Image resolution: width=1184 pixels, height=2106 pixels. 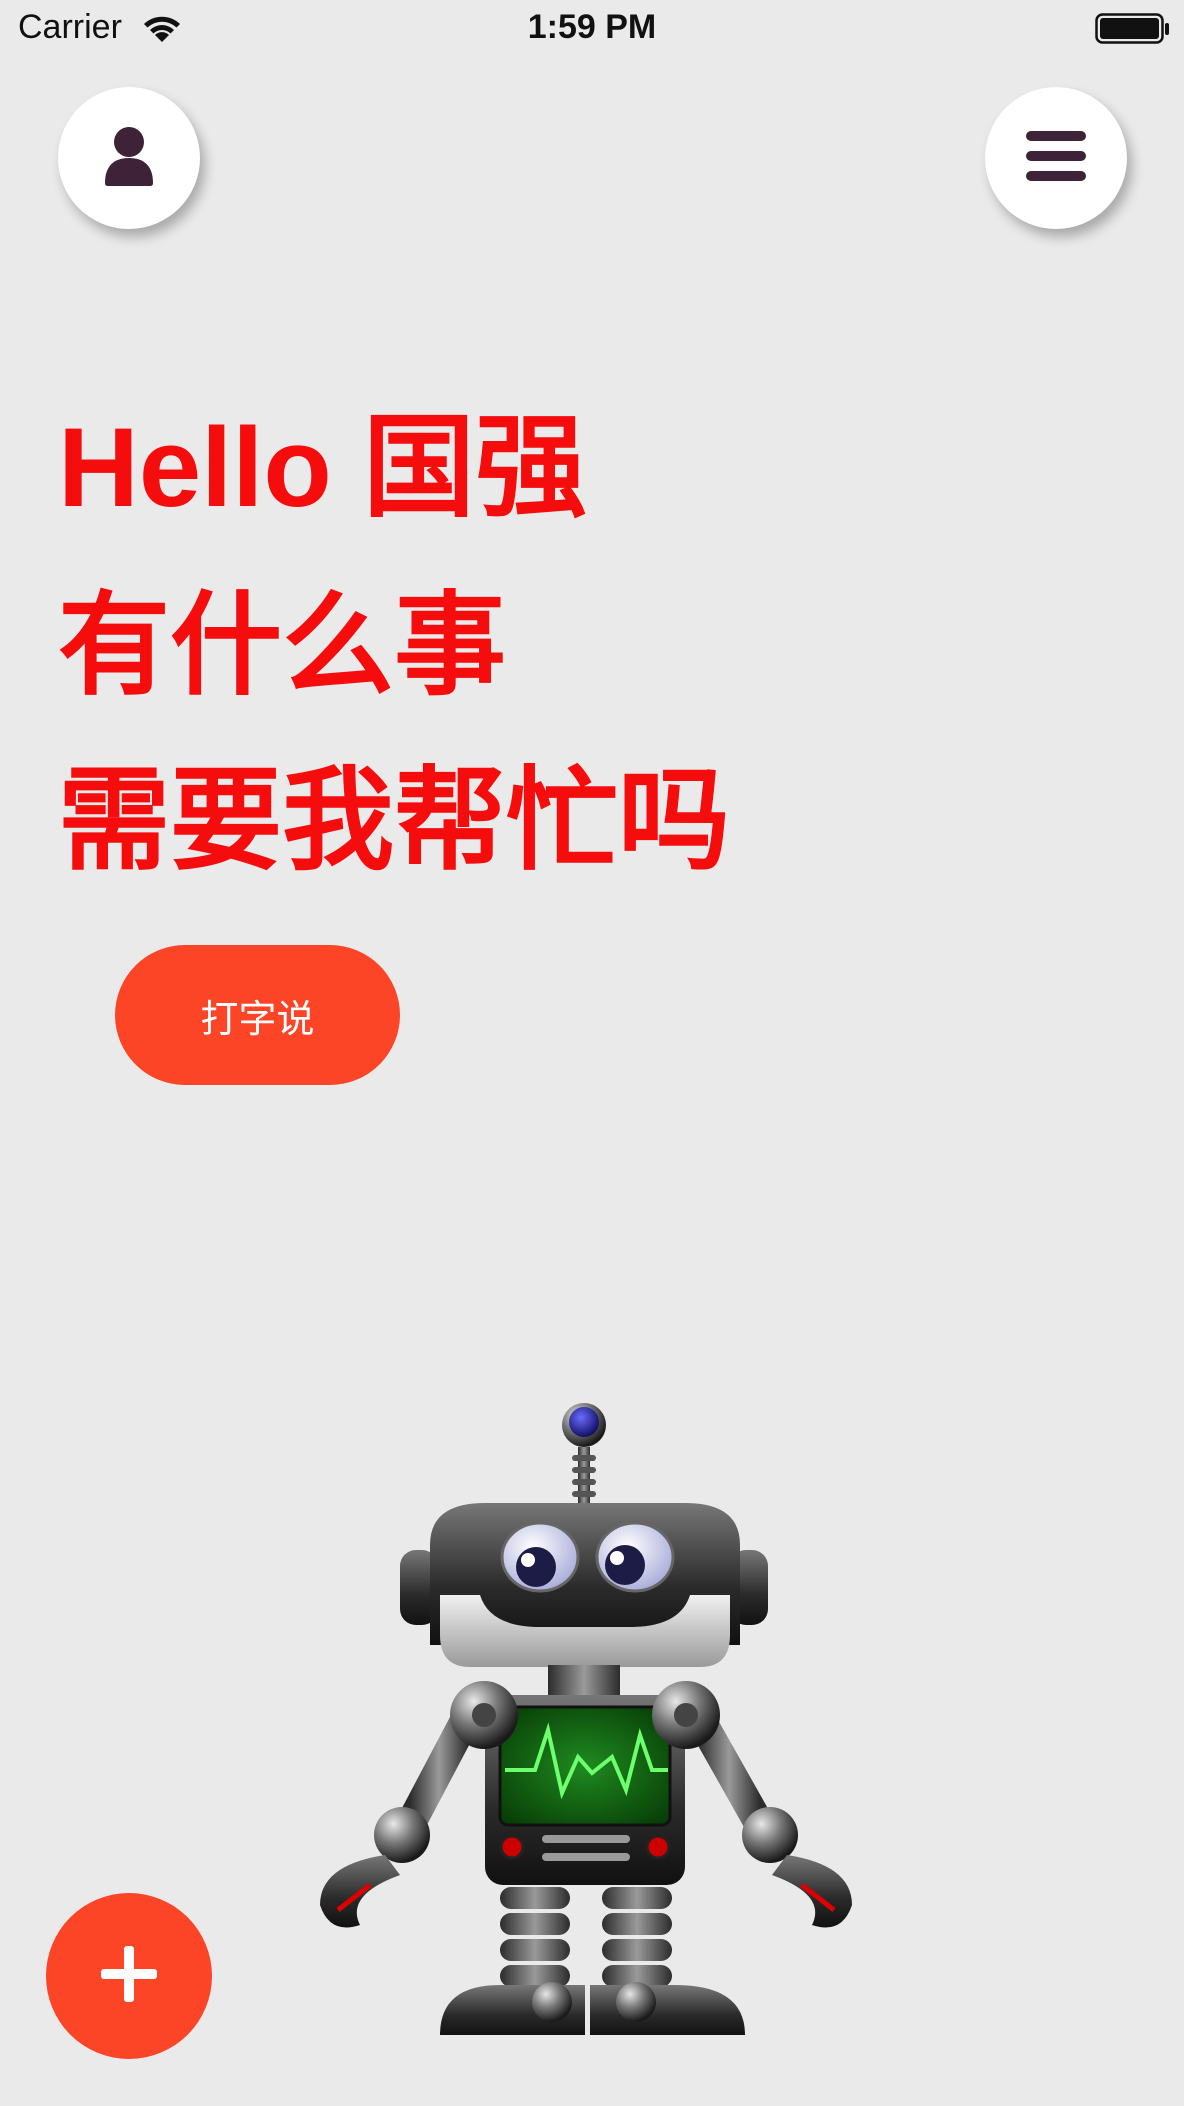 I want to click on hamburger-menu-icon, so click(x=1056, y=158).